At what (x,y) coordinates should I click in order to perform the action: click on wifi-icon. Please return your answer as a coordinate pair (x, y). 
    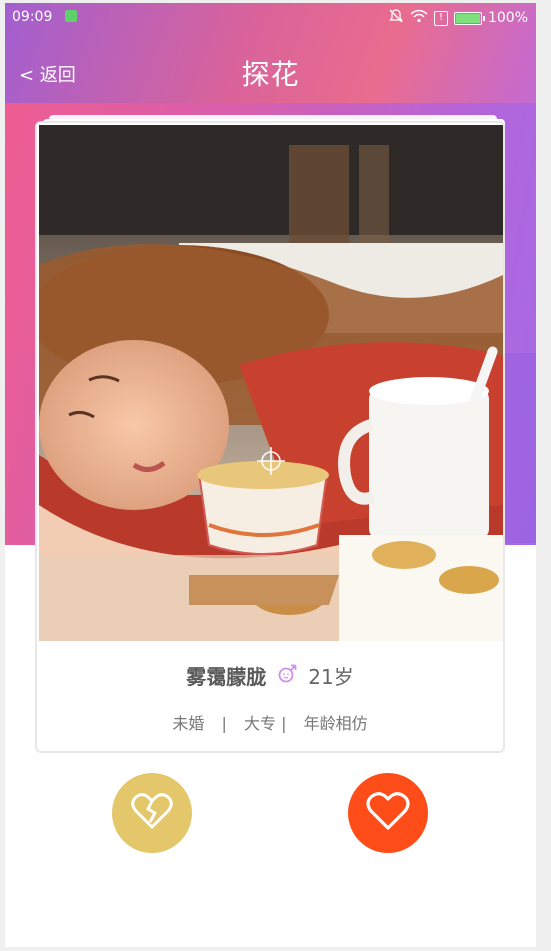
    Looking at the image, I should click on (419, 18).